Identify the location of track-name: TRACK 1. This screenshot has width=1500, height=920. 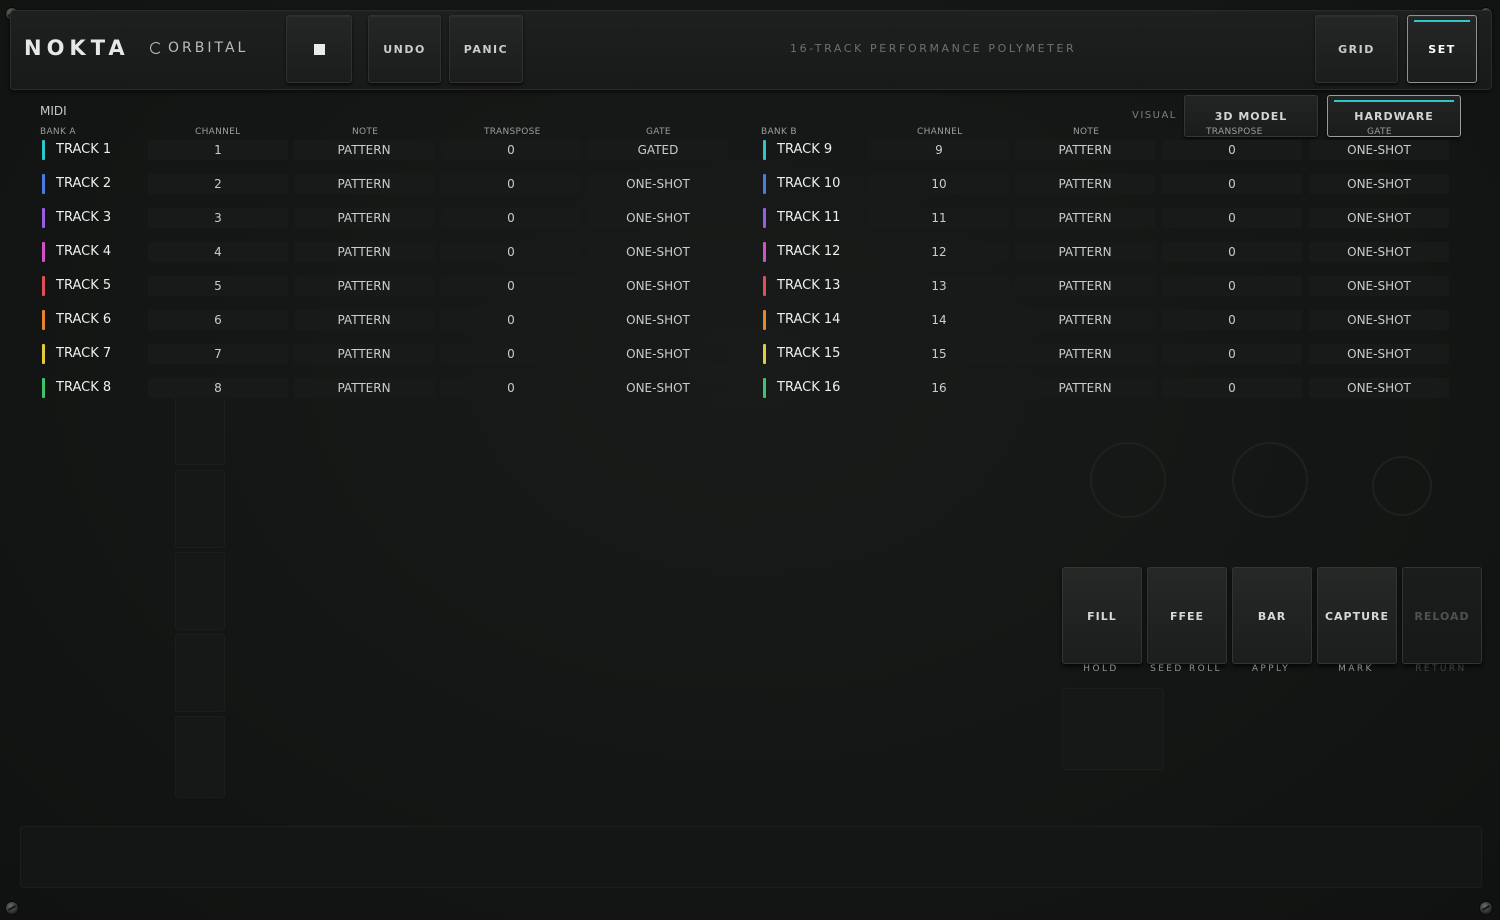
(84, 149).